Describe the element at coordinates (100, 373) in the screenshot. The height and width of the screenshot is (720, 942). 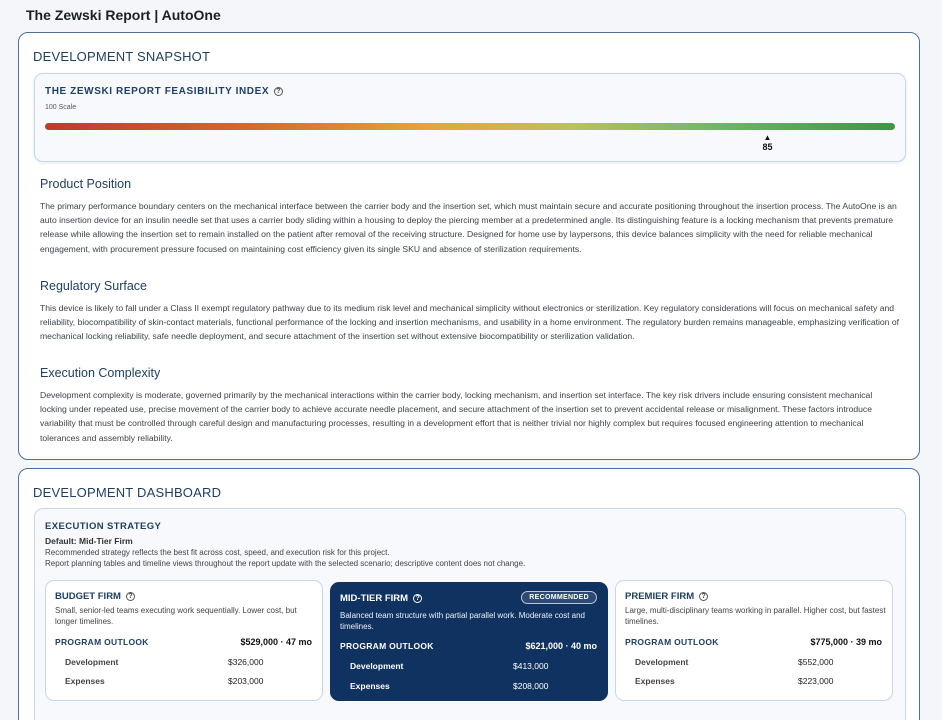
I see `section-heading-execution-complexity: Execution Complexity` at that location.